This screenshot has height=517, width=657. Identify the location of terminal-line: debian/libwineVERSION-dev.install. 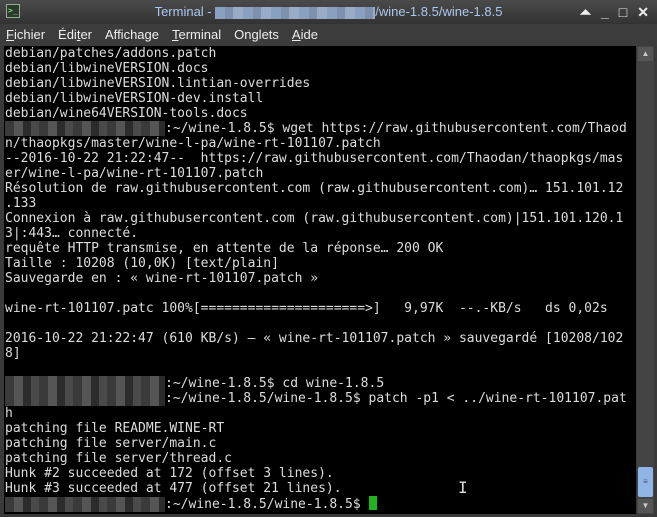
(134, 98).